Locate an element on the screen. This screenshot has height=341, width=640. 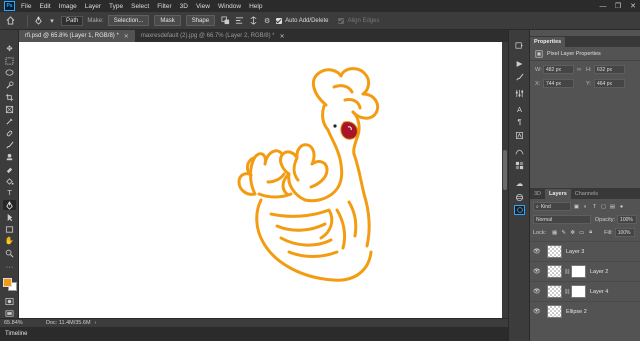
width-field: 482 px is located at coordinates (558, 69).